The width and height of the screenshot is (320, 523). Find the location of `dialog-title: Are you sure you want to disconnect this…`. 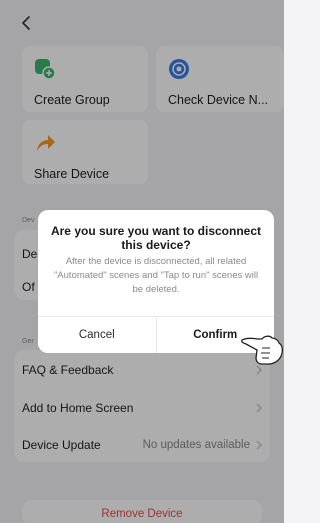

dialog-title: Are you sure you want to disconnect this… is located at coordinates (156, 238).